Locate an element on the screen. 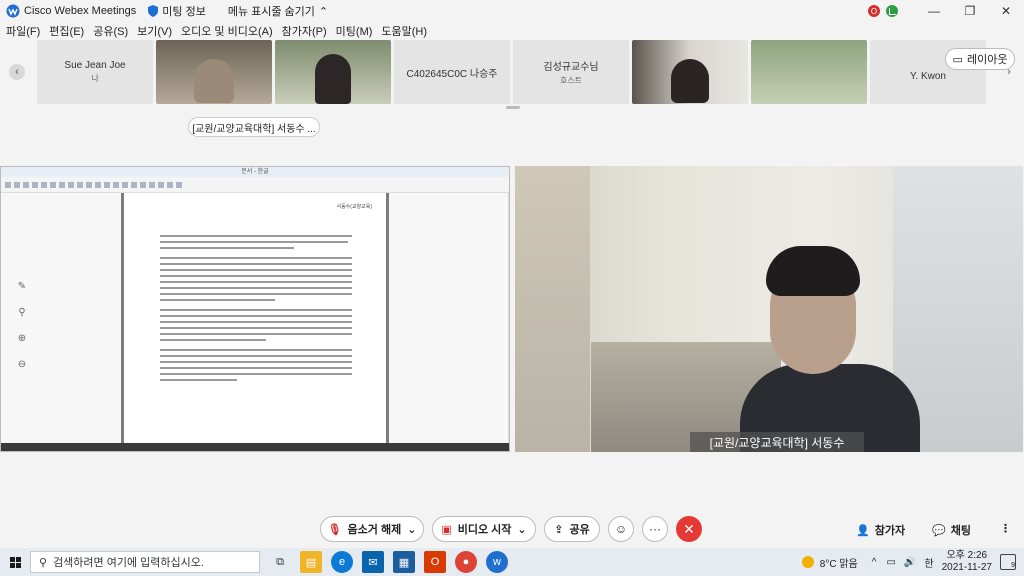  store-icon: ▦ is located at coordinates (404, 562).